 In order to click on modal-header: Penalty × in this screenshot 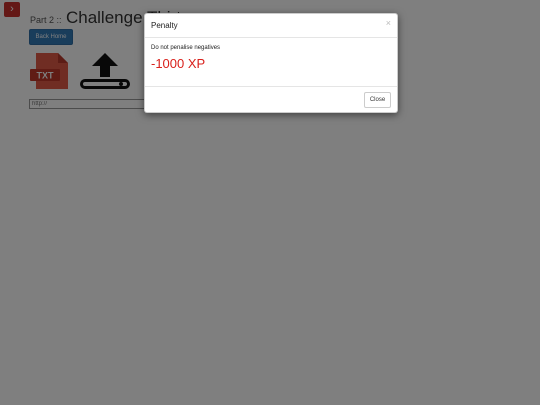, I will do `click(271, 26)`.